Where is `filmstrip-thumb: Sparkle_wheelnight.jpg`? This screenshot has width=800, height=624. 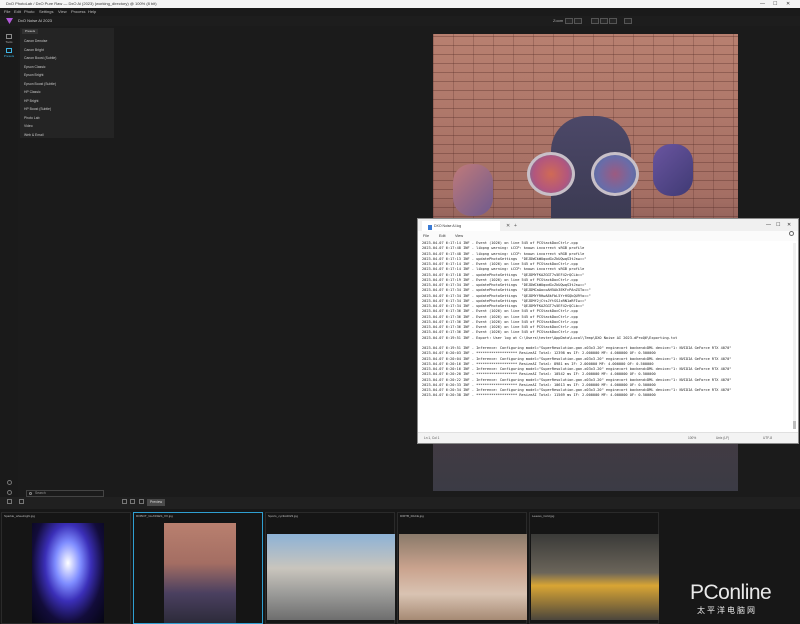
filmstrip-thumb: Sparkle_wheelnight.jpg is located at coordinates (66, 568).